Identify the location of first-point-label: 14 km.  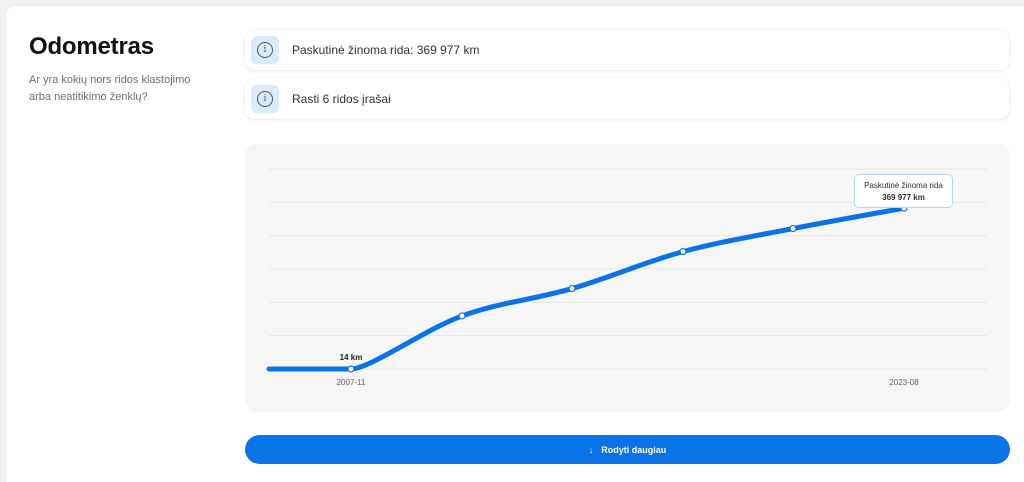
(351, 357).